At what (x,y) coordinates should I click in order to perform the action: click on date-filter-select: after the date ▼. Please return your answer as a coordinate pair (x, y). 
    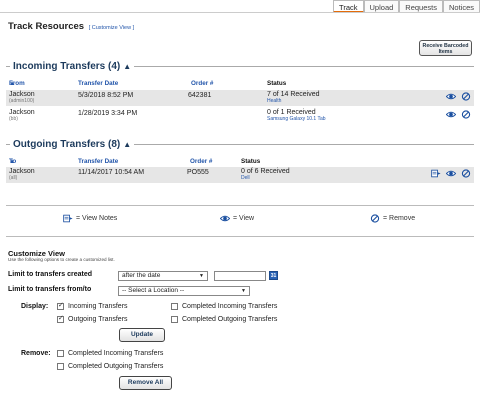
    Looking at the image, I should click on (163, 276).